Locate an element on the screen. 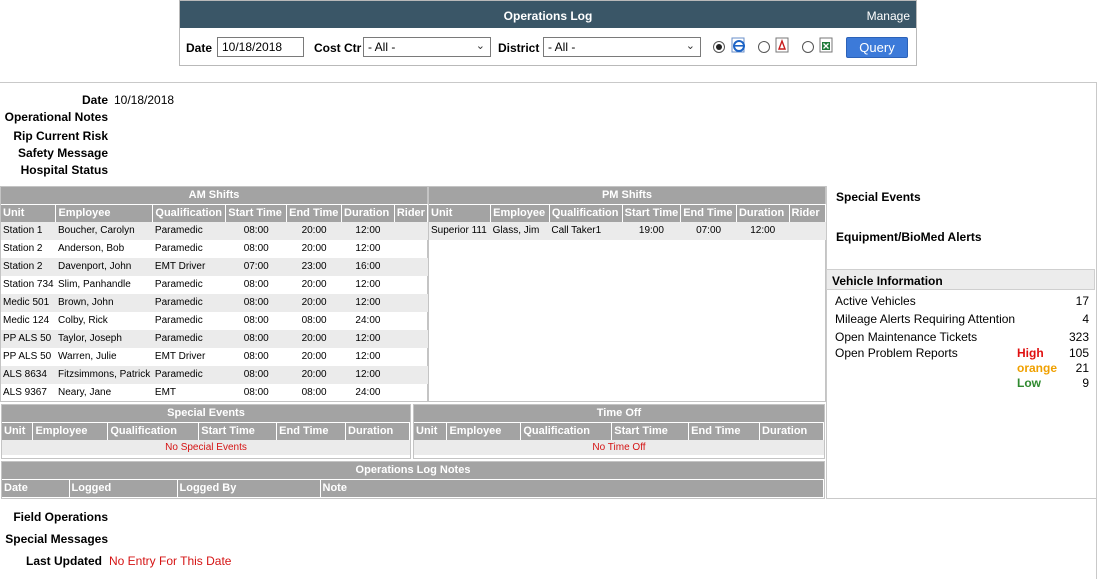  chevron-down-icon: ⌄ is located at coordinates (690, 46).